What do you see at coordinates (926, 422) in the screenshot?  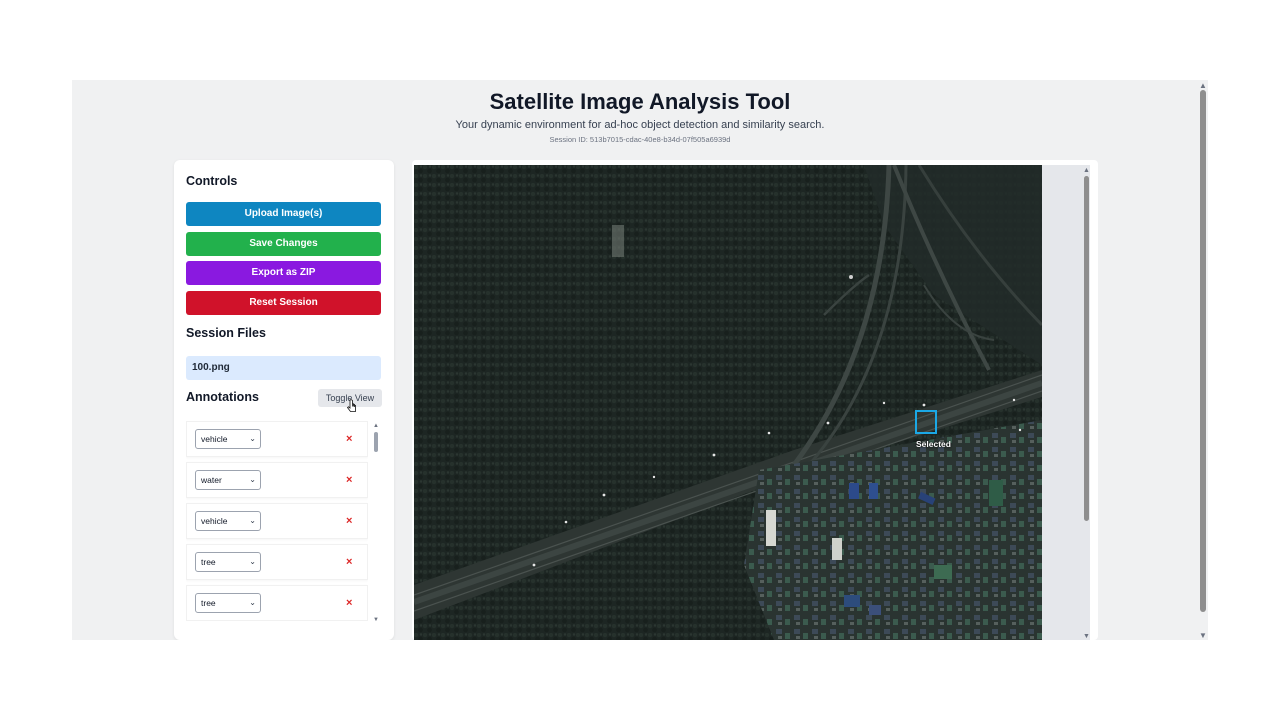 I see `selected-annotation-box` at bounding box center [926, 422].